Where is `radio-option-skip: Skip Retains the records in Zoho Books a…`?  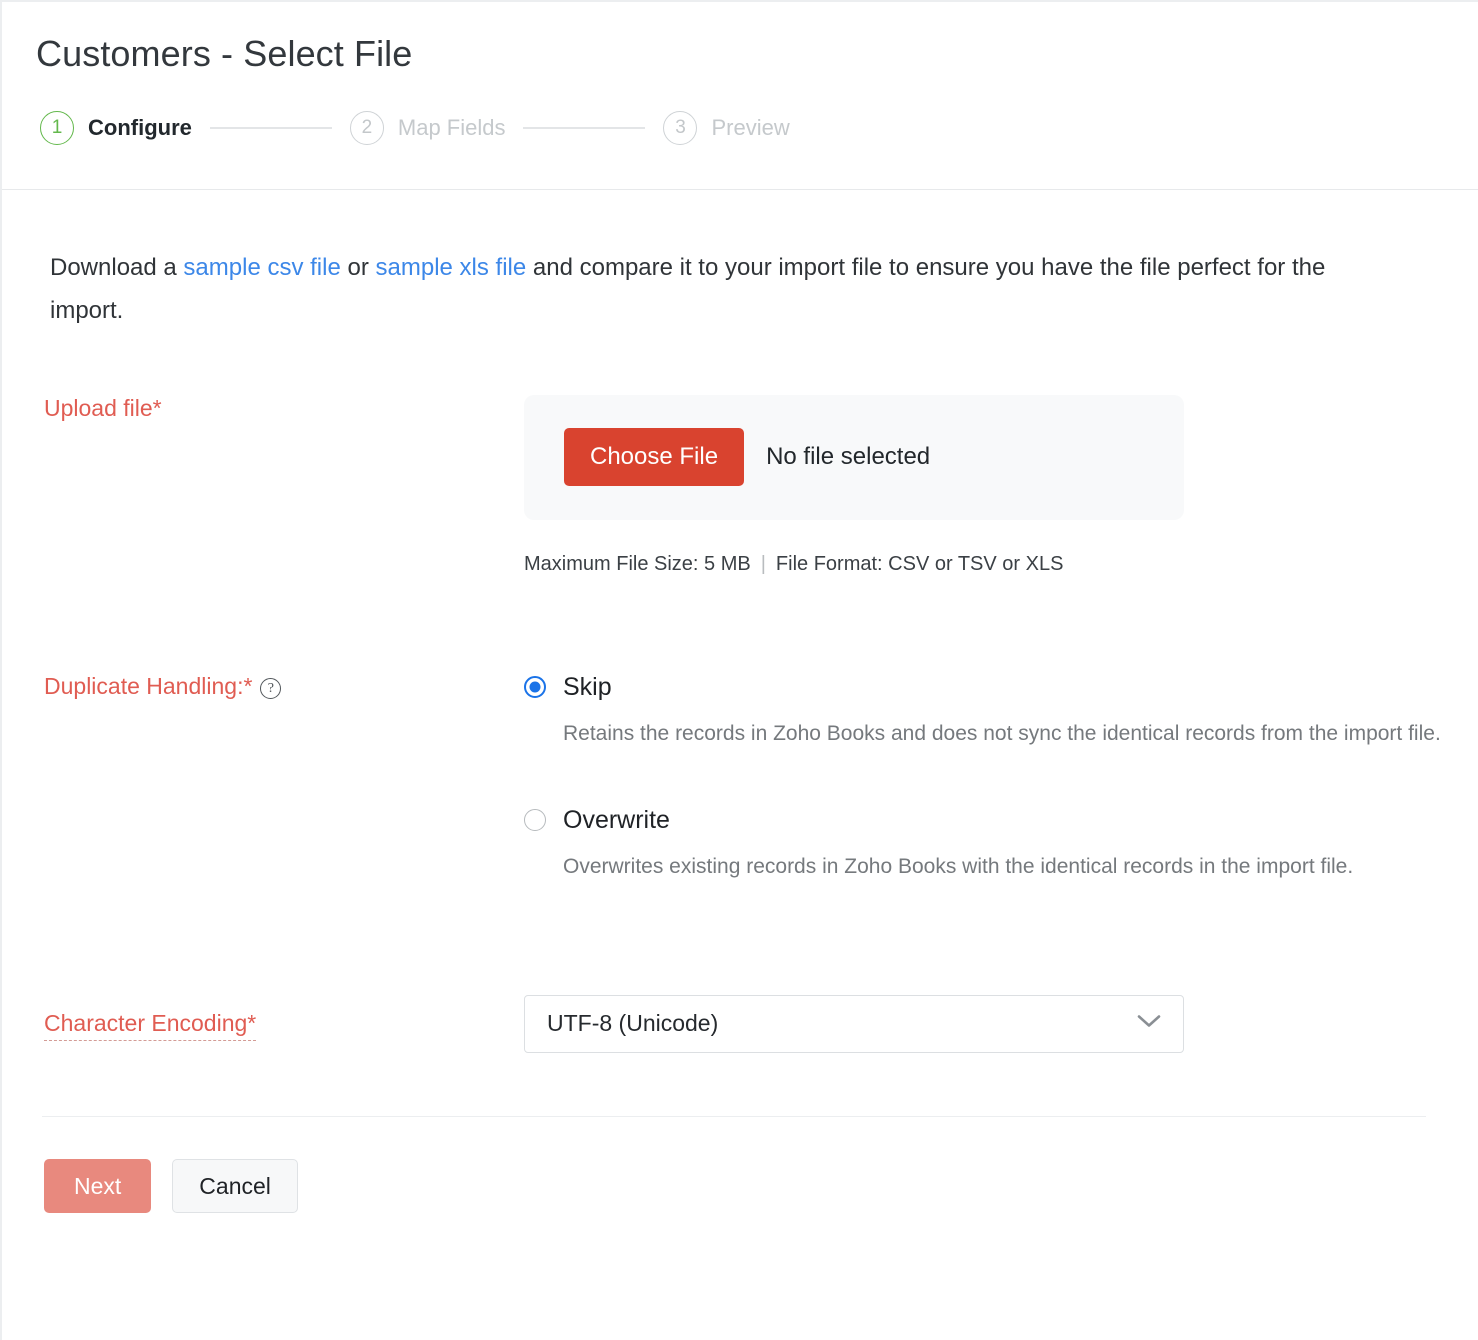
radio-option-skip: Skip Retains the records in Zoho Books a… is located at coordinates (1001, 712).